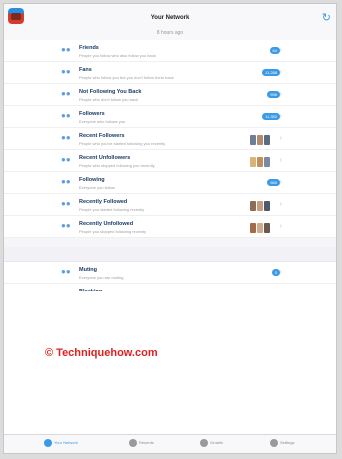 The width and height of the screenshot is (342, 459). Describe the element at coordinates (170, 22) in the screenshot. I see `top-bar: Your Network 8 hours ago ↻` at that location.